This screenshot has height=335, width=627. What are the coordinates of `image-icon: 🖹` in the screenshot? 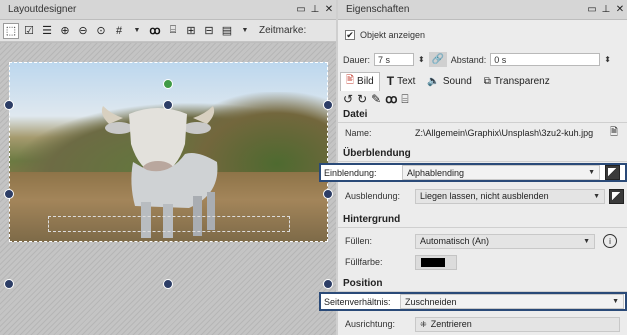 It's located at (350, 80).